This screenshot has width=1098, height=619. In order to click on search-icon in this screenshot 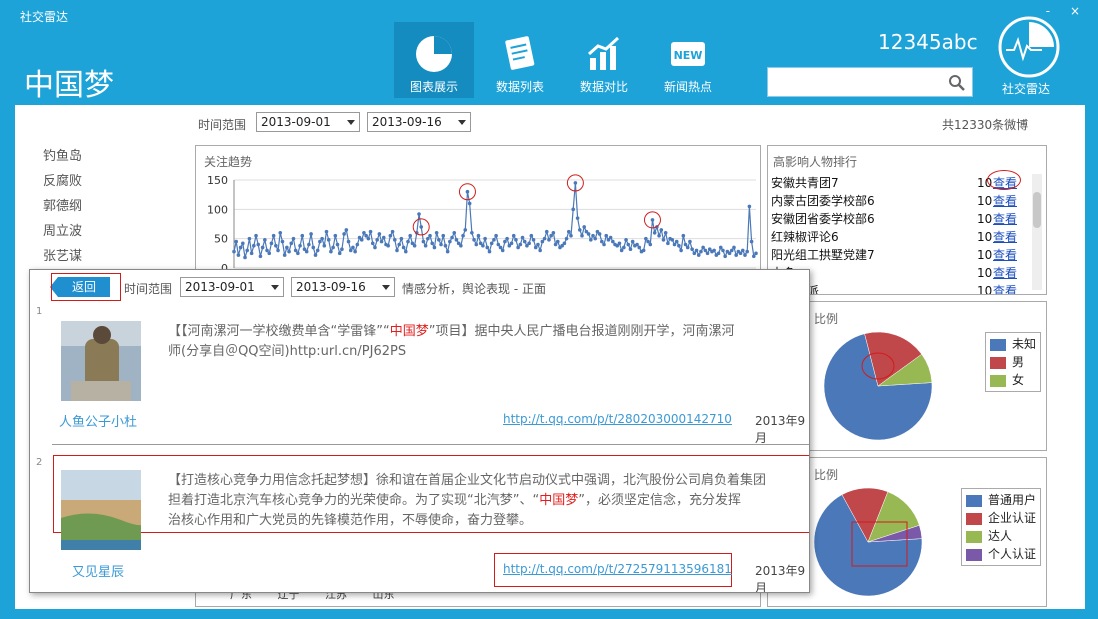, I will do `click(957, 83)`.